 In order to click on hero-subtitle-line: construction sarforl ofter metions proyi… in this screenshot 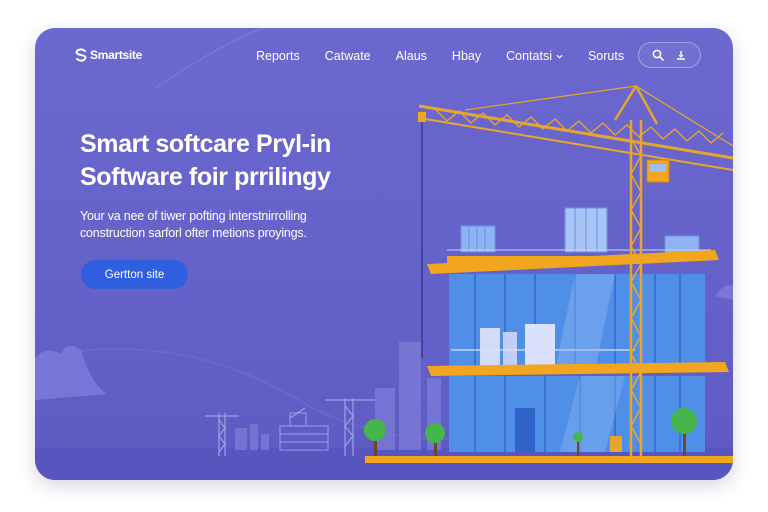, I will do `click(193, 233)`.